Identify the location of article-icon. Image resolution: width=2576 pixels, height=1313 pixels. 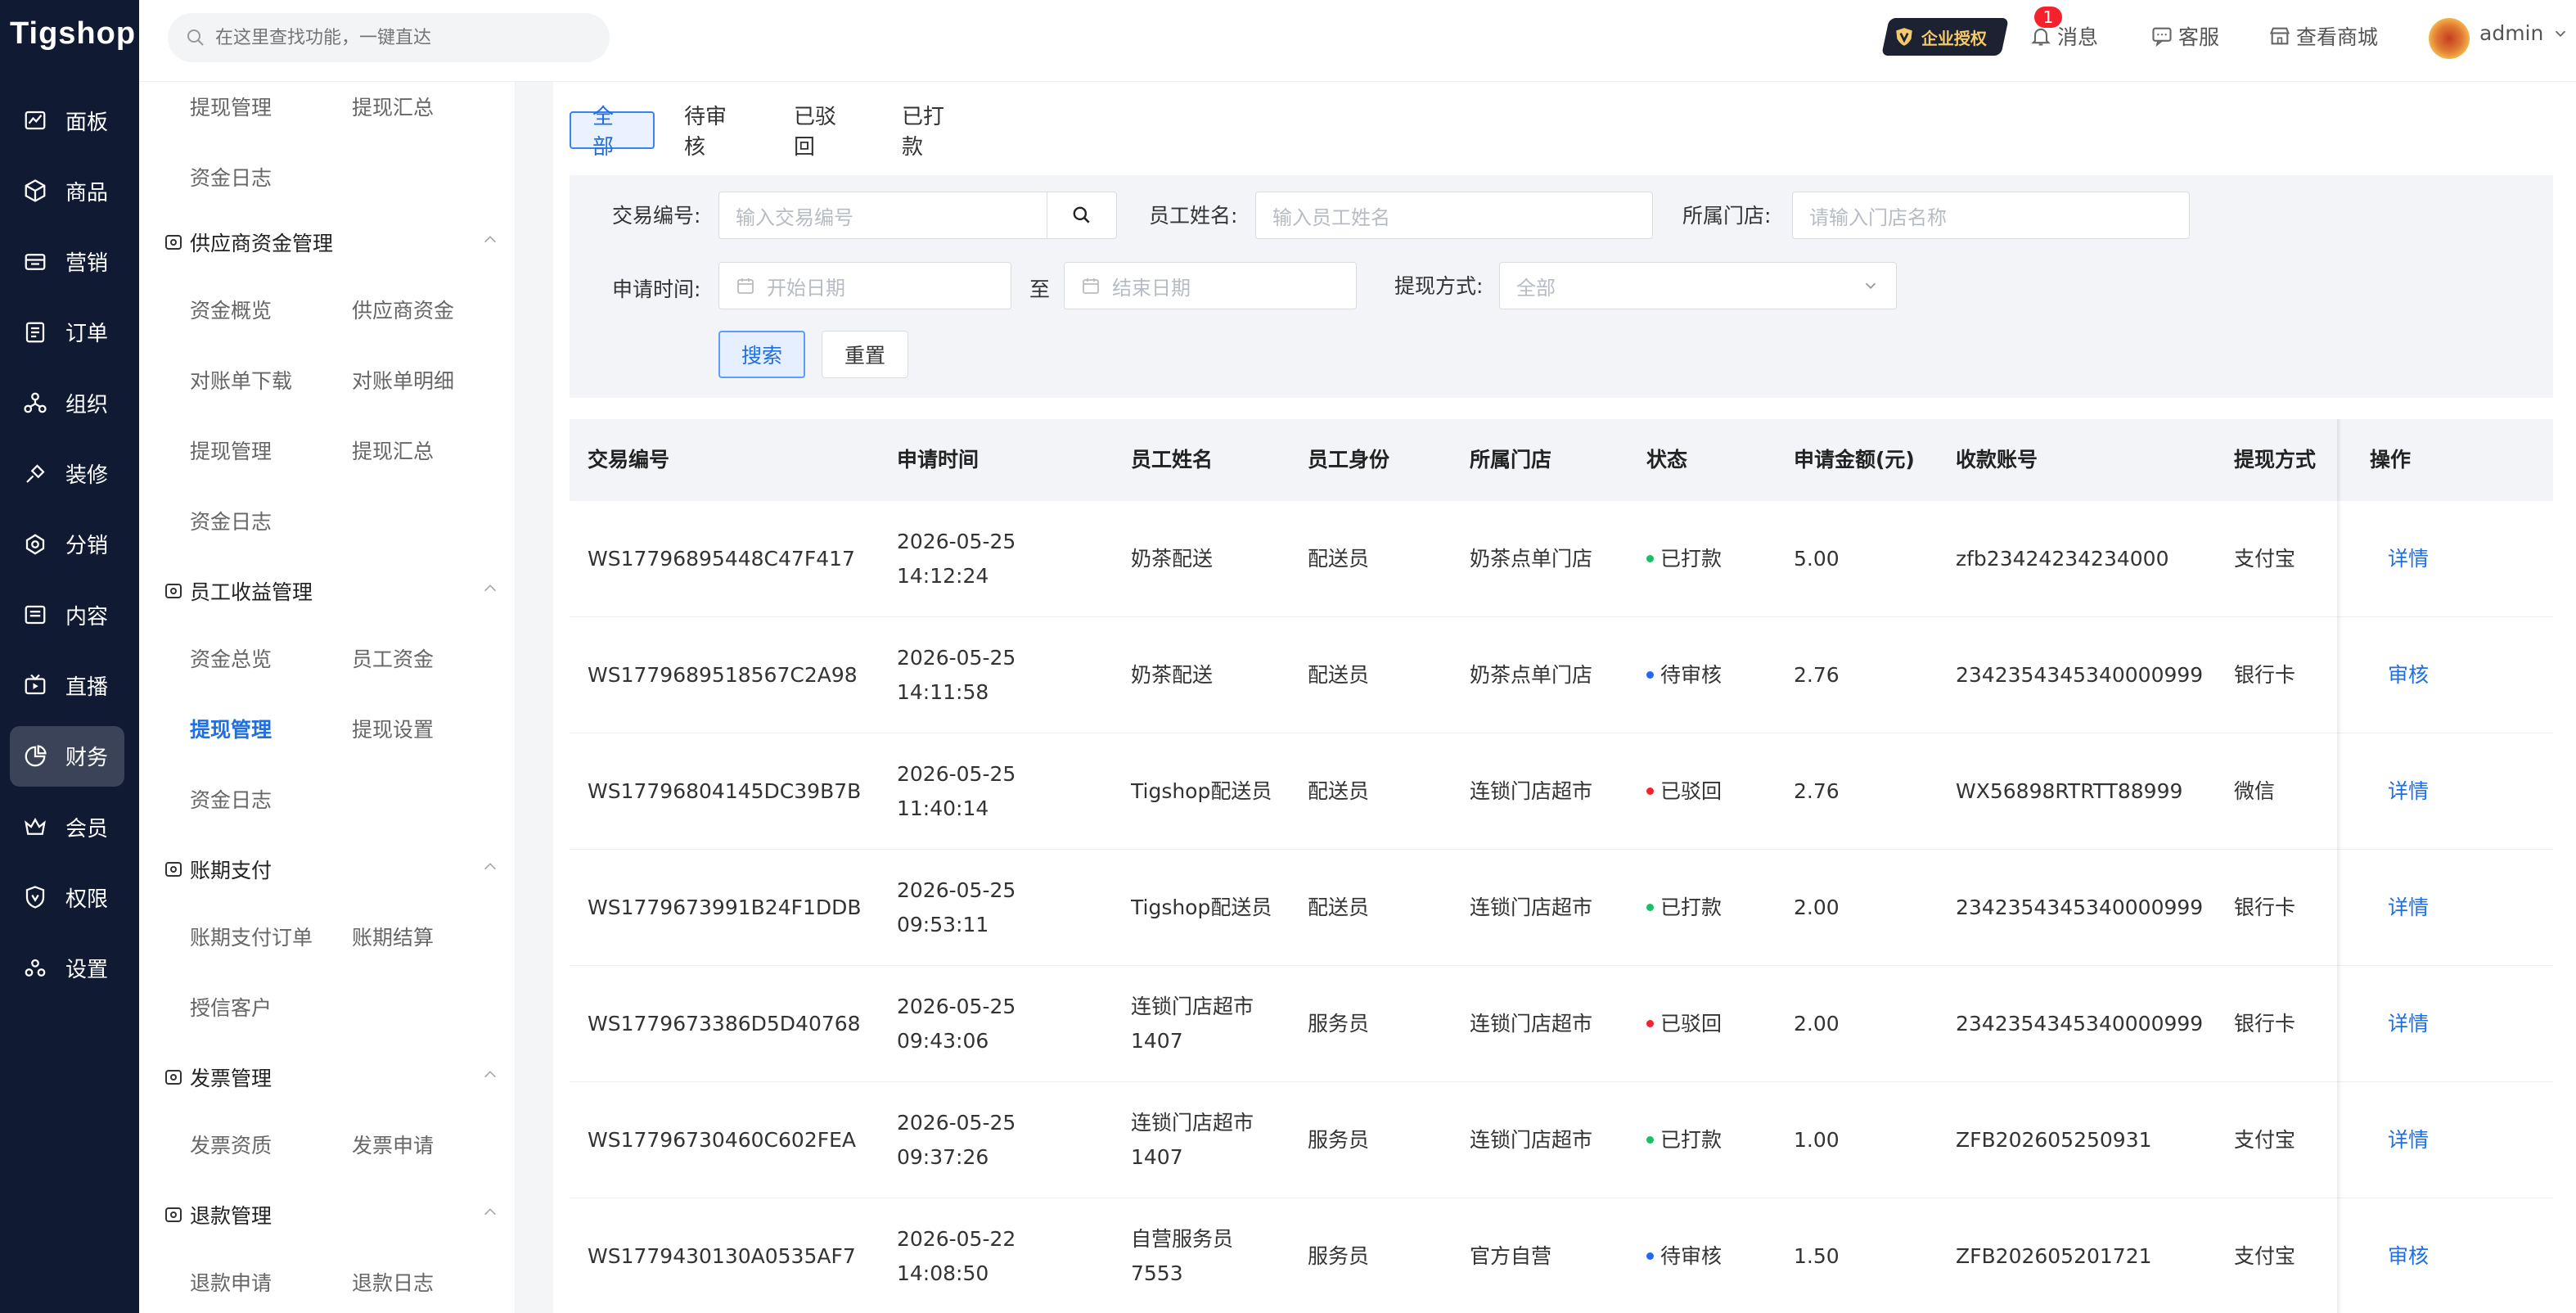
(35, 615).